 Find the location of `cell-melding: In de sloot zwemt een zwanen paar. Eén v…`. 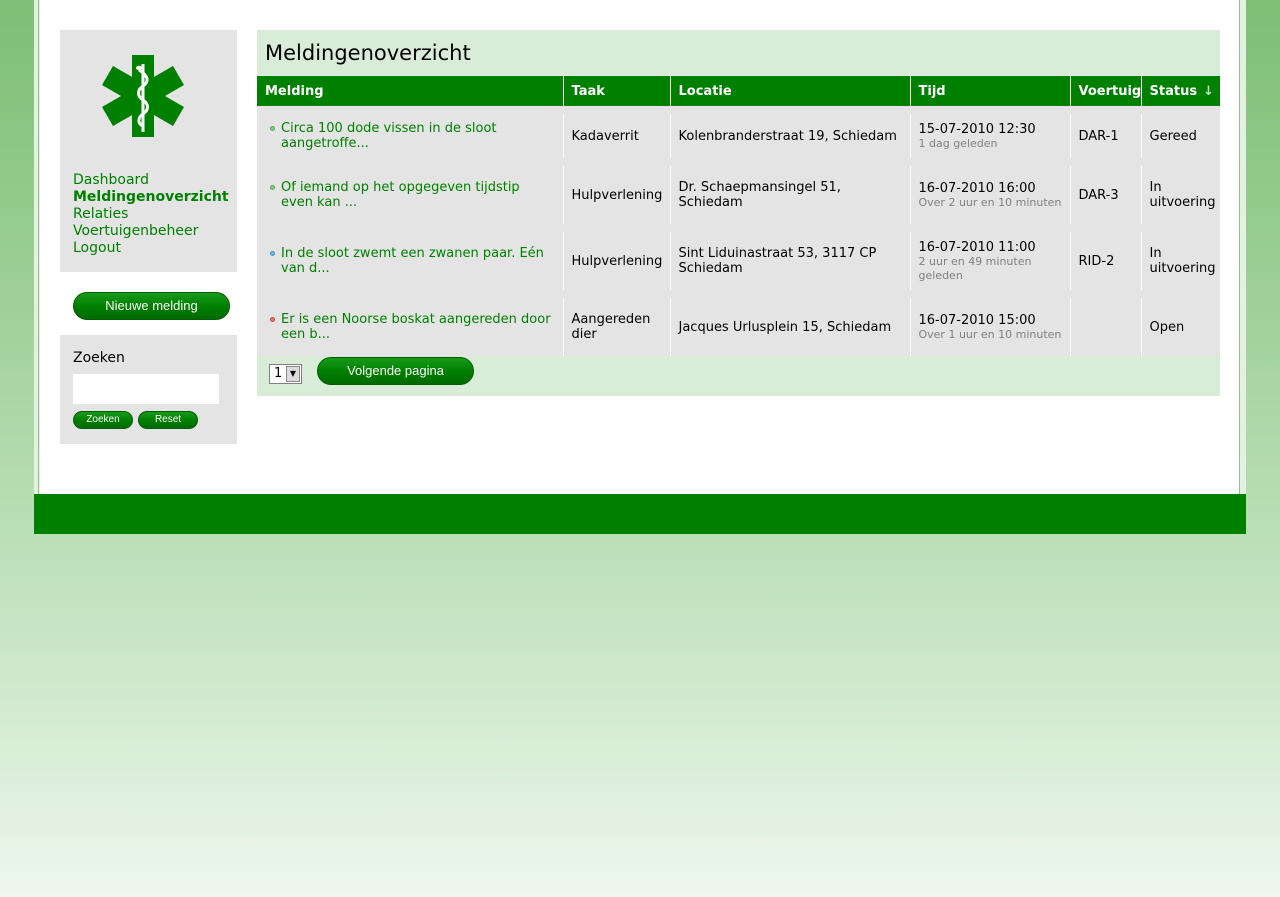

cell-melding: In de sloot zwemt een zwanen paar. Eén v… is located at coordinates (410, 261).